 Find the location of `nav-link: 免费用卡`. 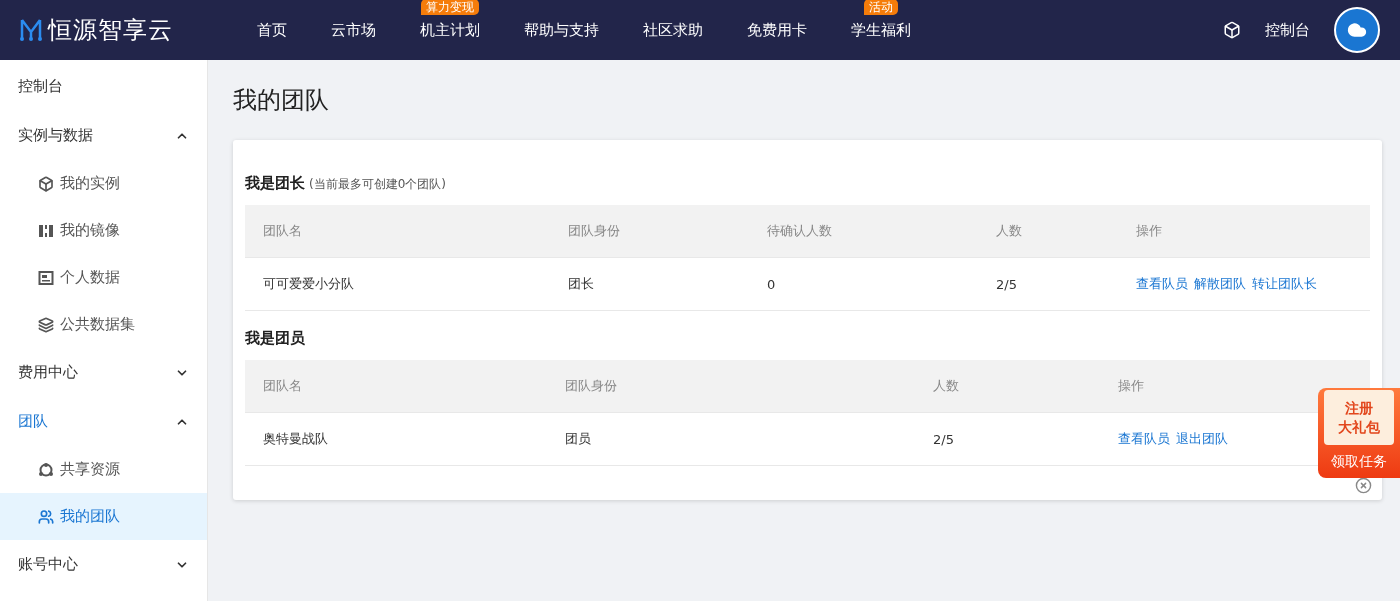

nav-link: 免费用卡 is located at coordinates (777, 30).